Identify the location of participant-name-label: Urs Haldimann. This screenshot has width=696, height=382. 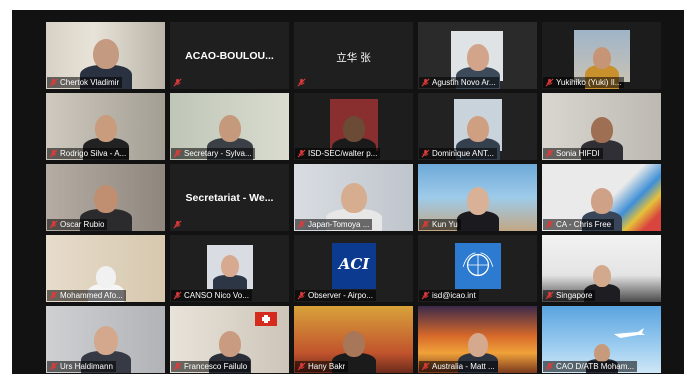
(81, 366).